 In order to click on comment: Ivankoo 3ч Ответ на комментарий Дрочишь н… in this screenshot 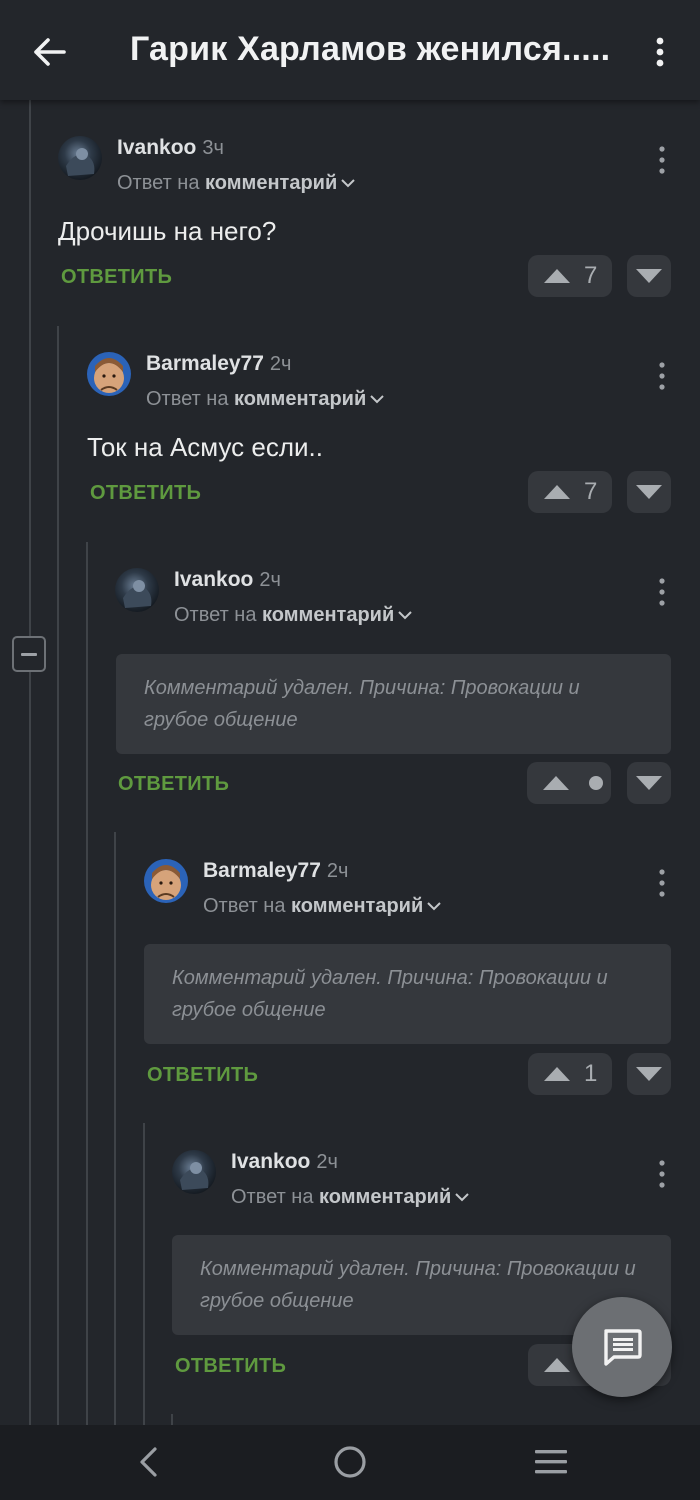, I will do `click(368, 221)`.